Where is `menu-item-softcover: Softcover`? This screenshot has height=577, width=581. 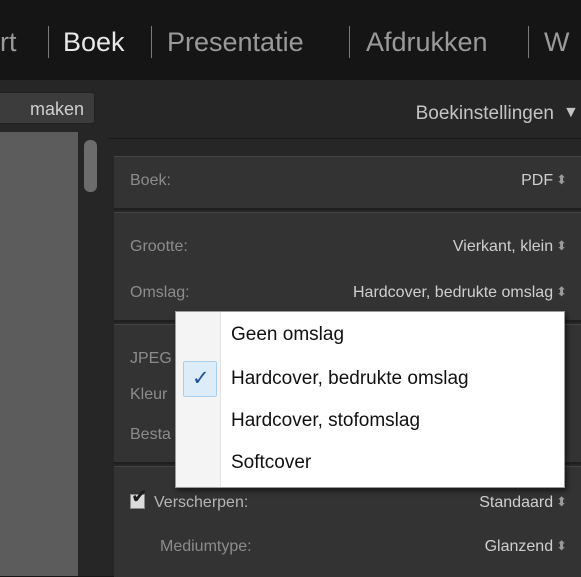
menu-item-softcover: Softcover is located at coordinates (370, 463).